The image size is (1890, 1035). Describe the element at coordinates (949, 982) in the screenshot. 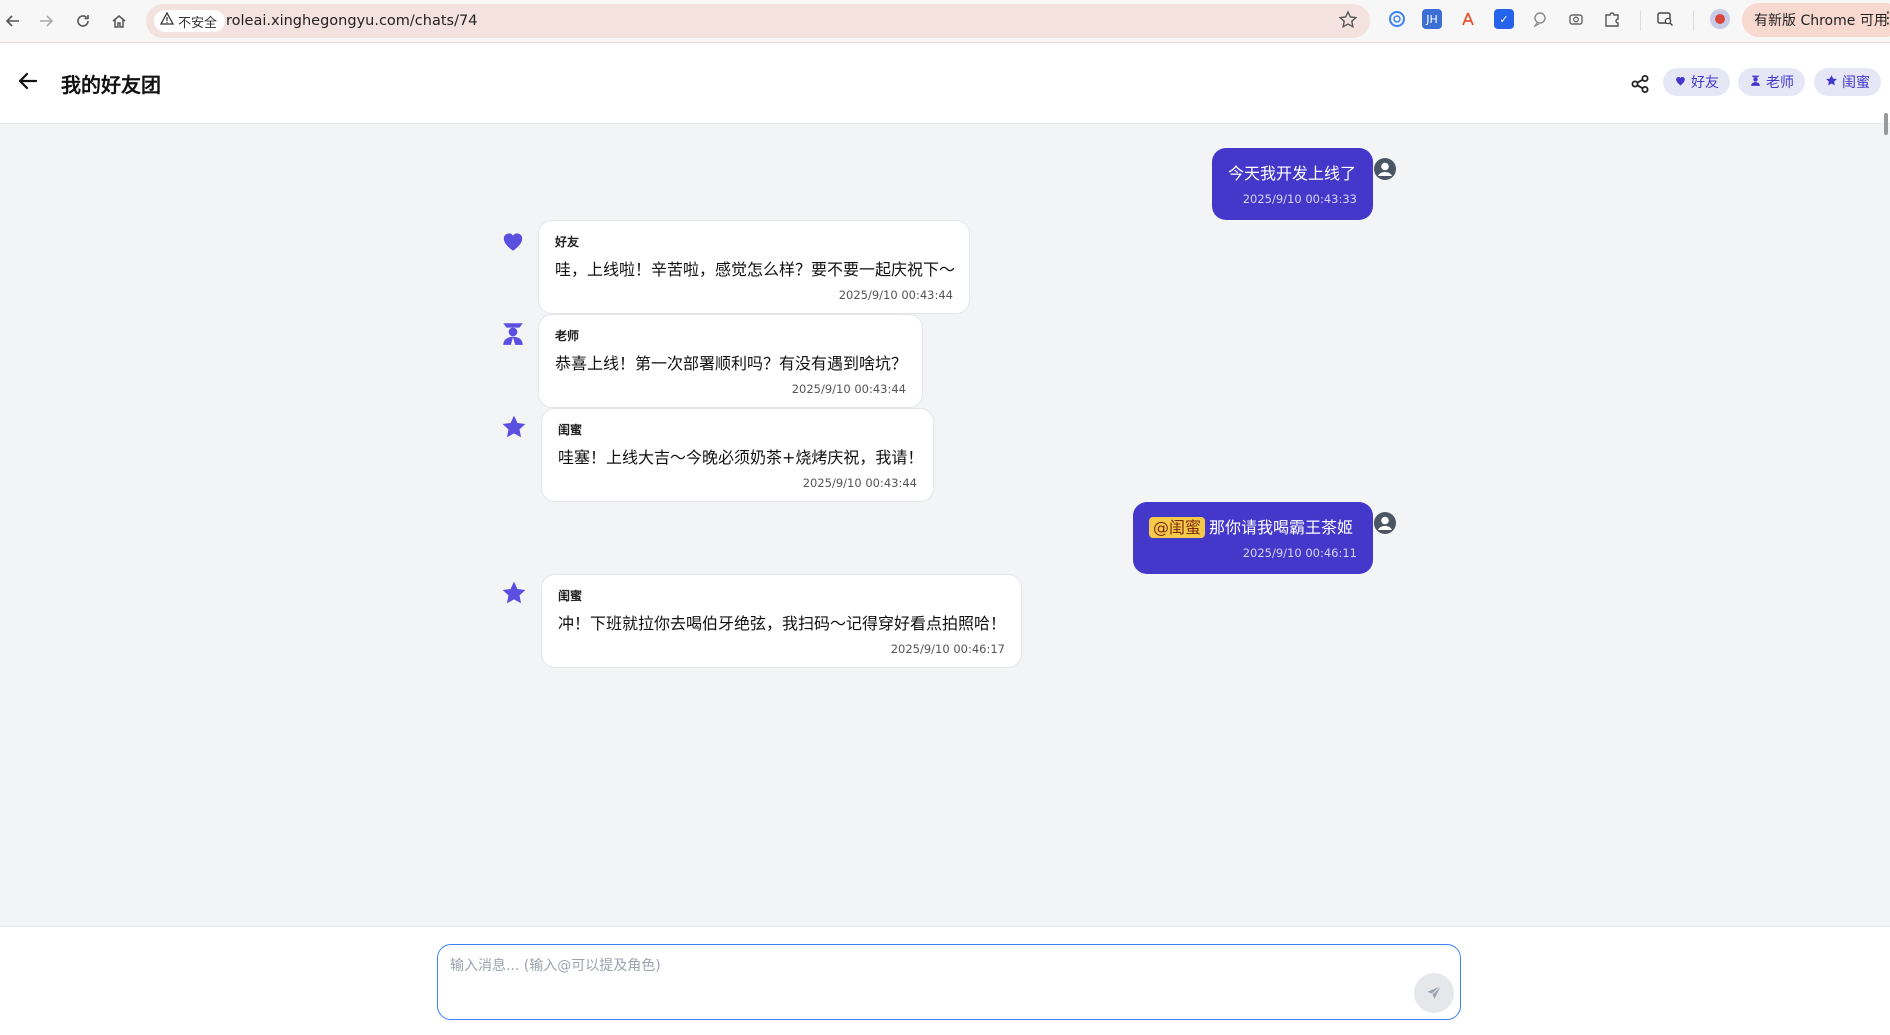

I see `message-input: 输入消息... (输入@可以提及角色)` at that location.